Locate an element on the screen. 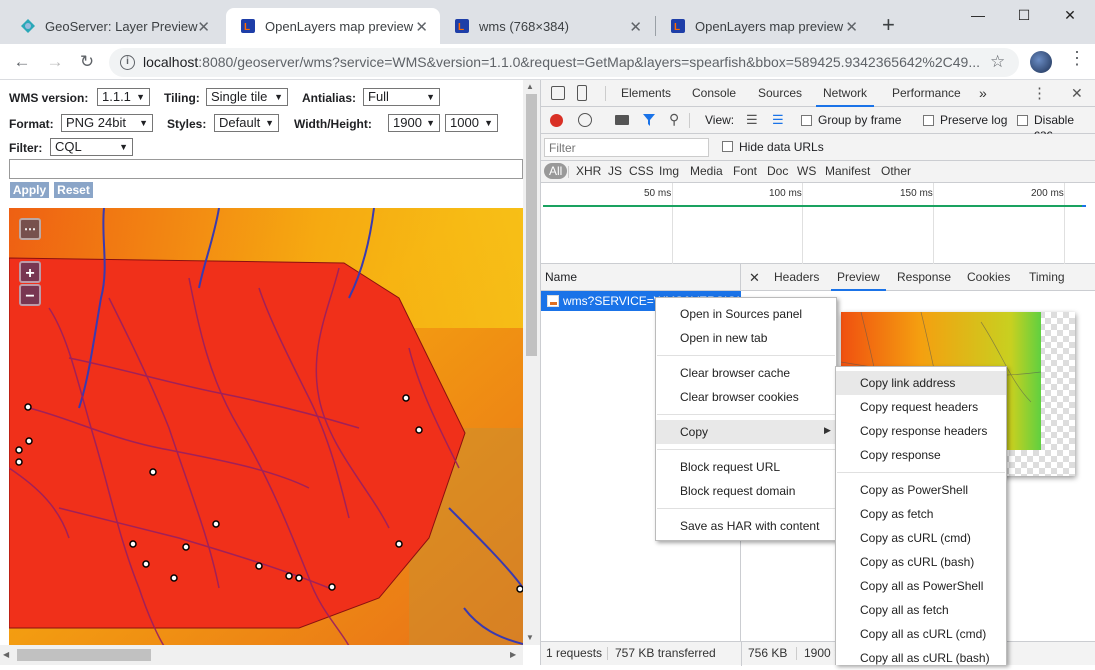  forward-icon: → is located at coordinates (55, 62).